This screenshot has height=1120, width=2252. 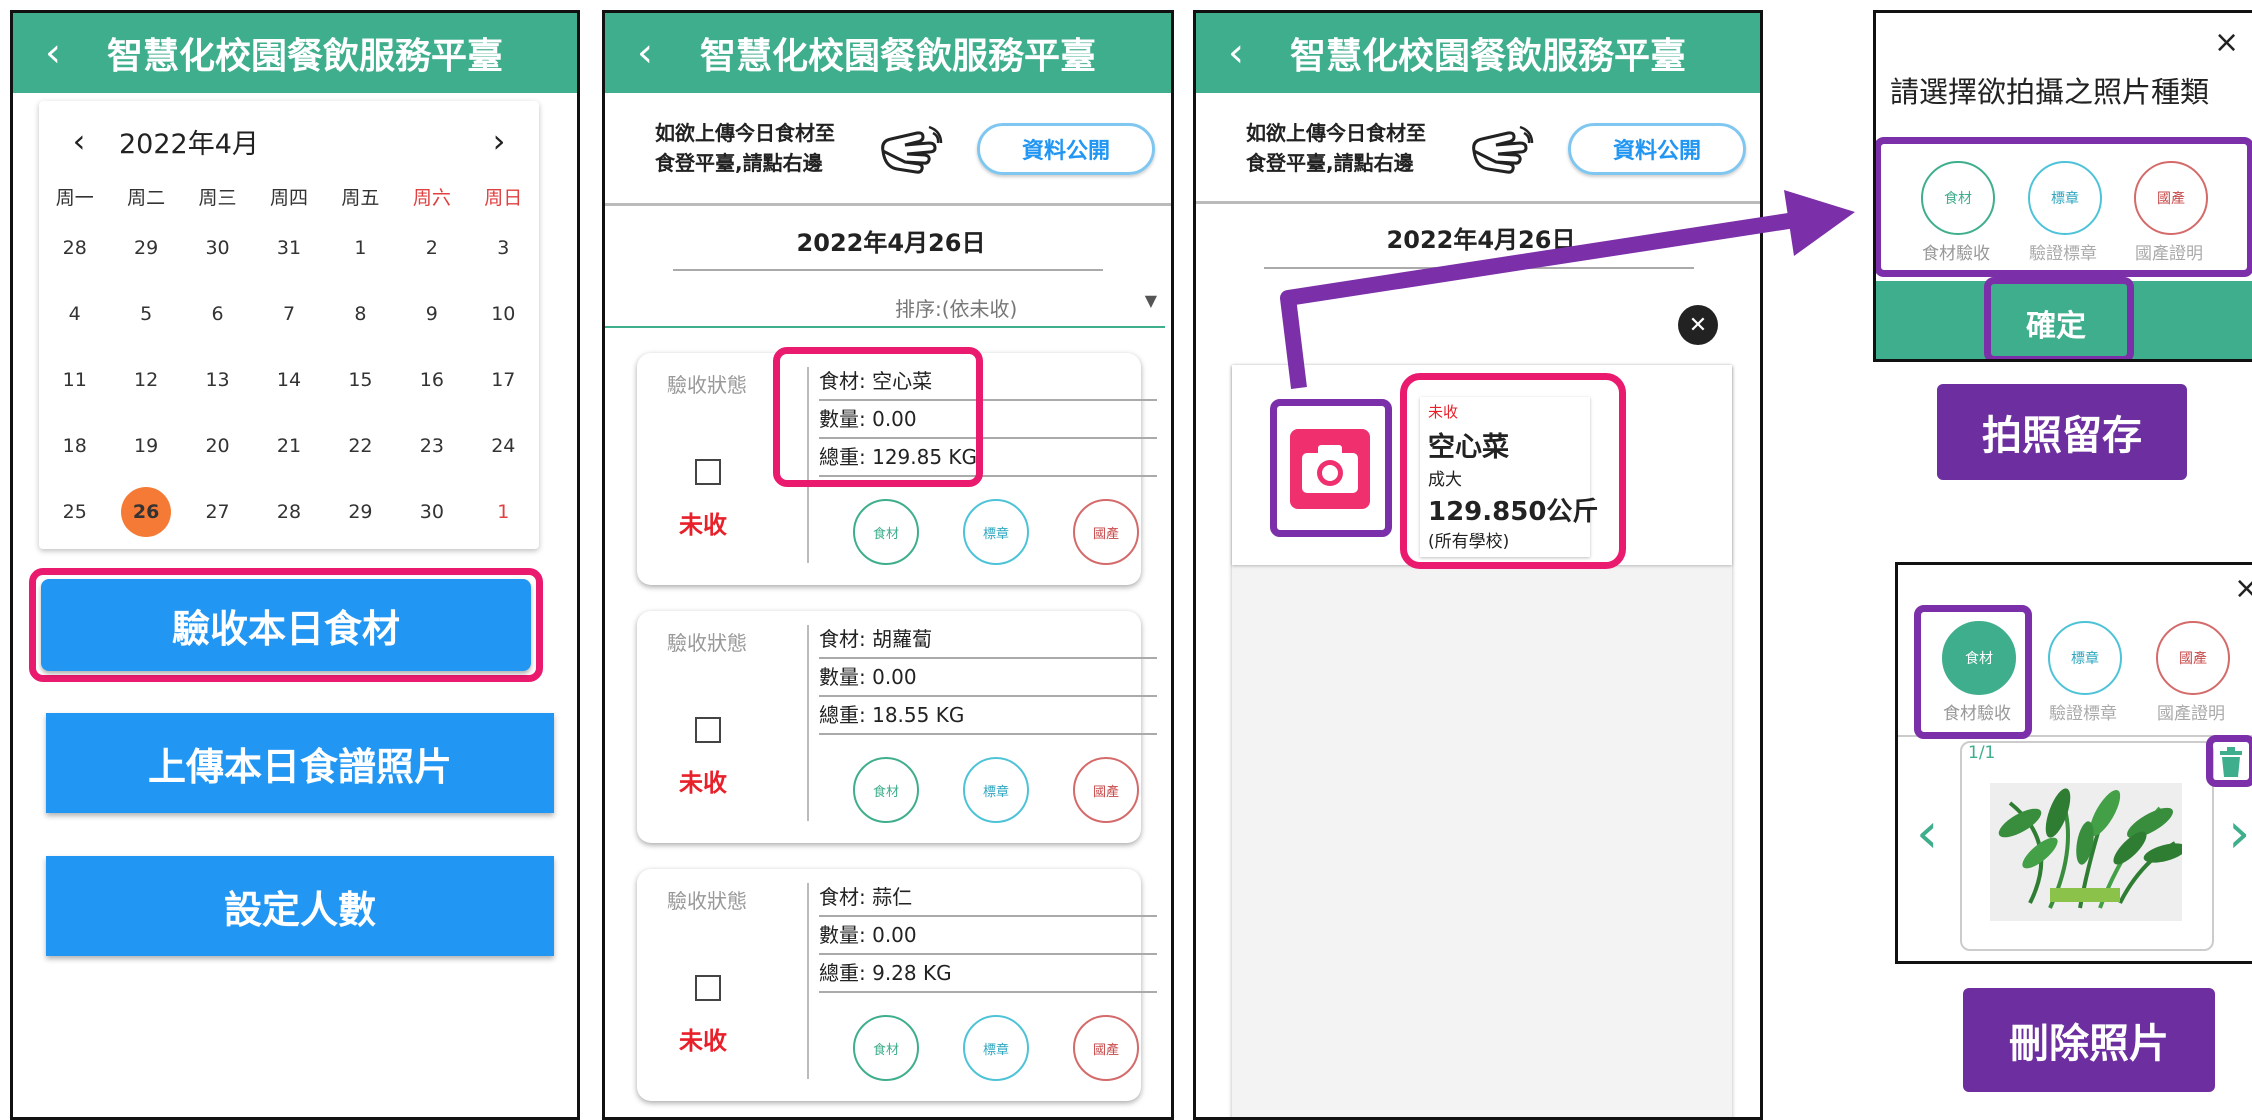 I want to click on highlight-delete, so click(x=2229, y=761).